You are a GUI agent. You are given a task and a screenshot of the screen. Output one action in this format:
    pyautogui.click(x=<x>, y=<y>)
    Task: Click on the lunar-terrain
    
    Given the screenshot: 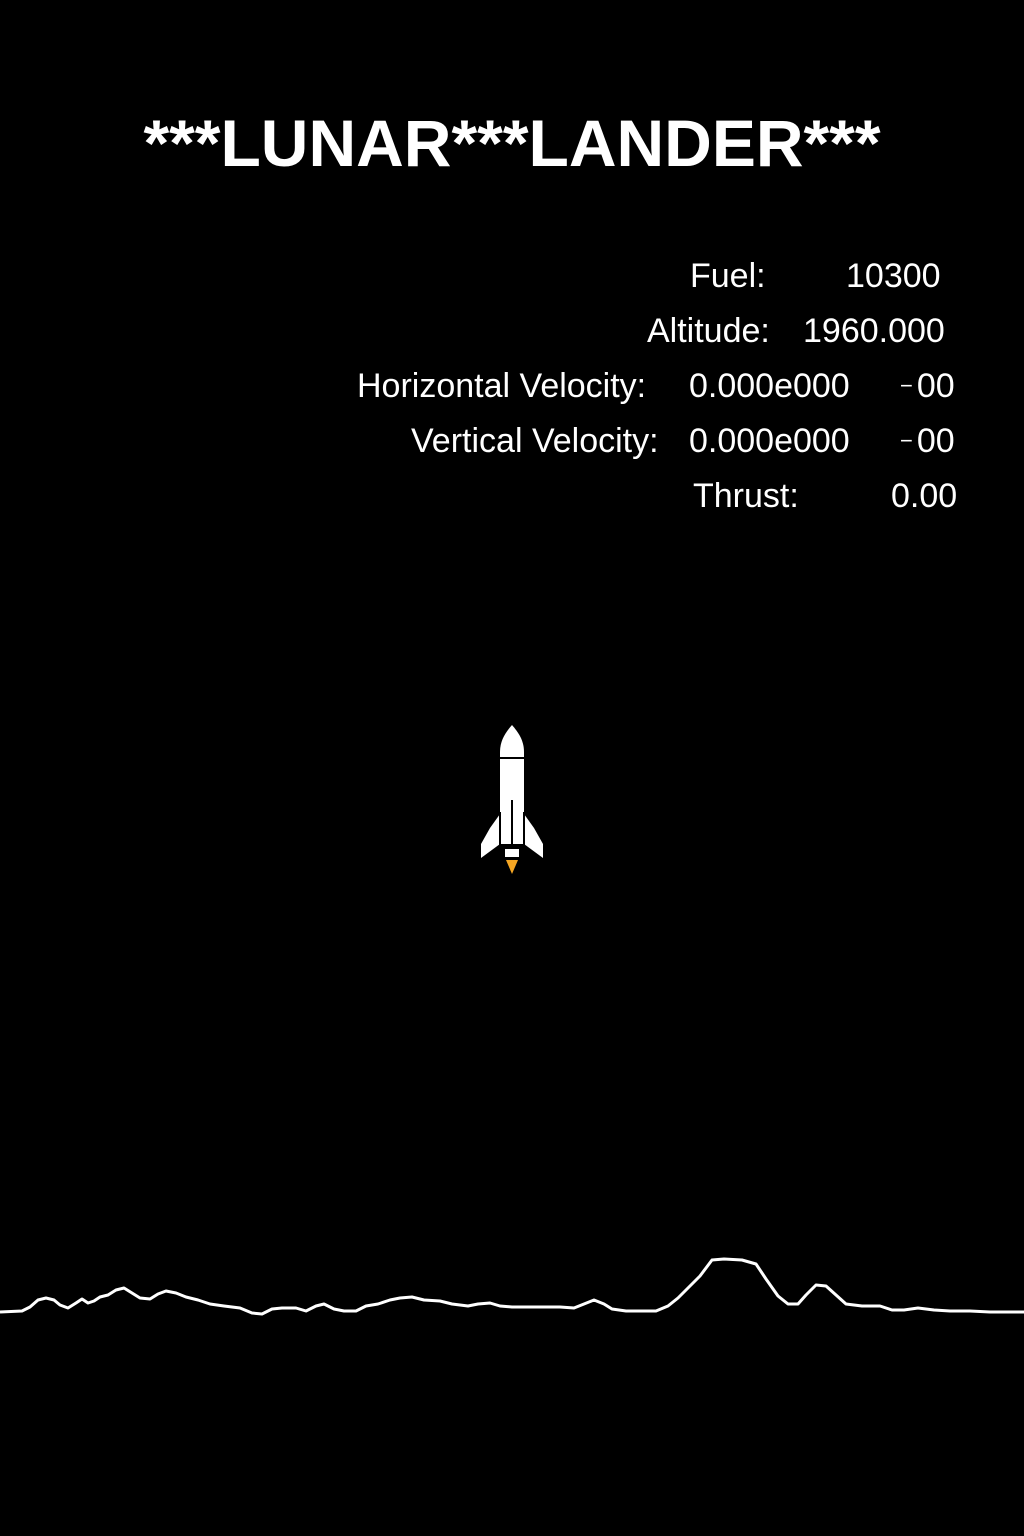 What is the action you would take?
    pyautogui.click(x=512, y=1286)
    